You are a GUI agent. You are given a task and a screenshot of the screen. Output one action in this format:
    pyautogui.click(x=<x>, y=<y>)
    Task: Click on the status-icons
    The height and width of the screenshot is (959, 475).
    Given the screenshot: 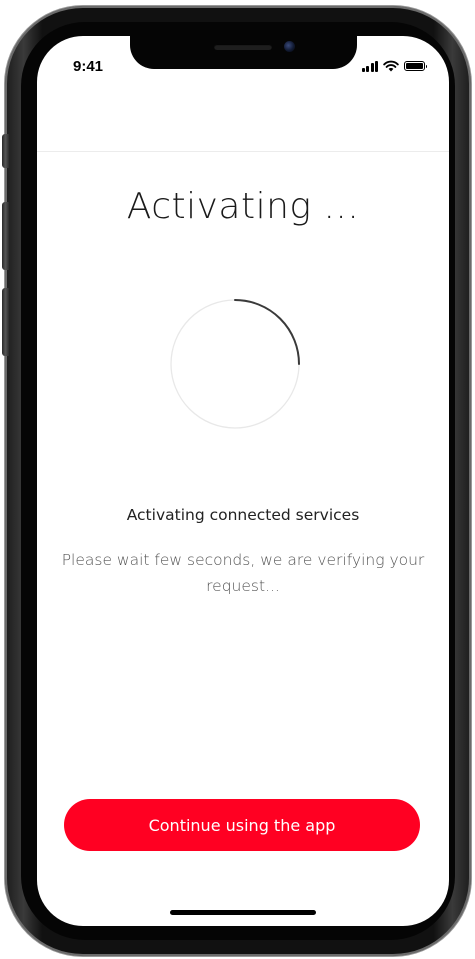 What is the action you would take?
    pyautogui.click(x=394, y=66)
    